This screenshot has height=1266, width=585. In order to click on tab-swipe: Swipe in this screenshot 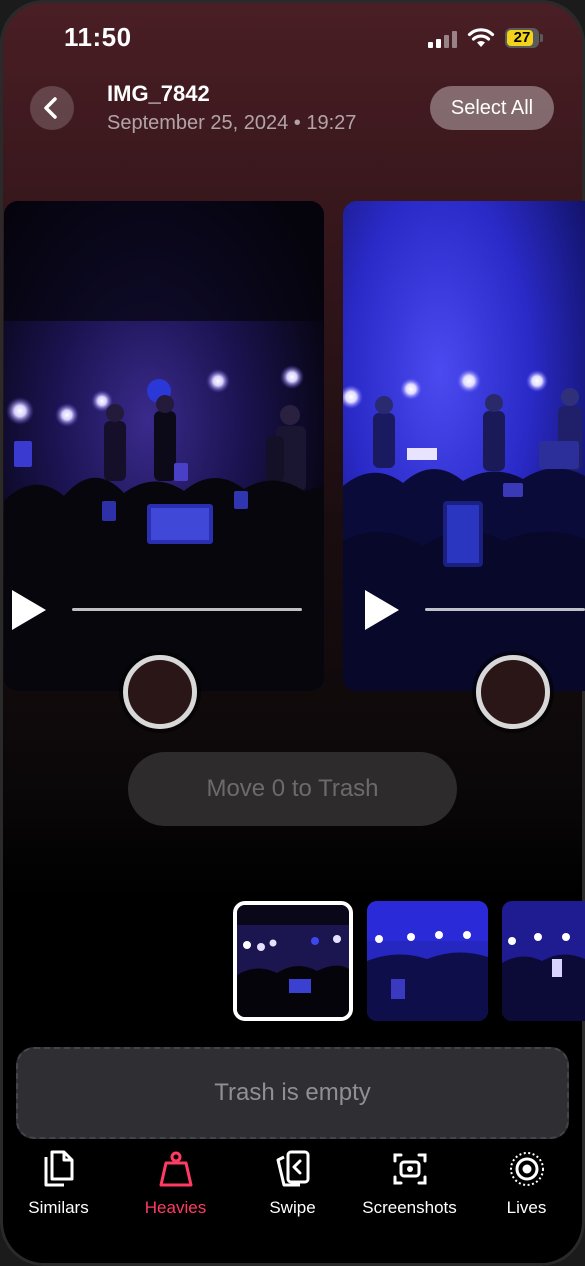, I will do `click(292, 1185)`.